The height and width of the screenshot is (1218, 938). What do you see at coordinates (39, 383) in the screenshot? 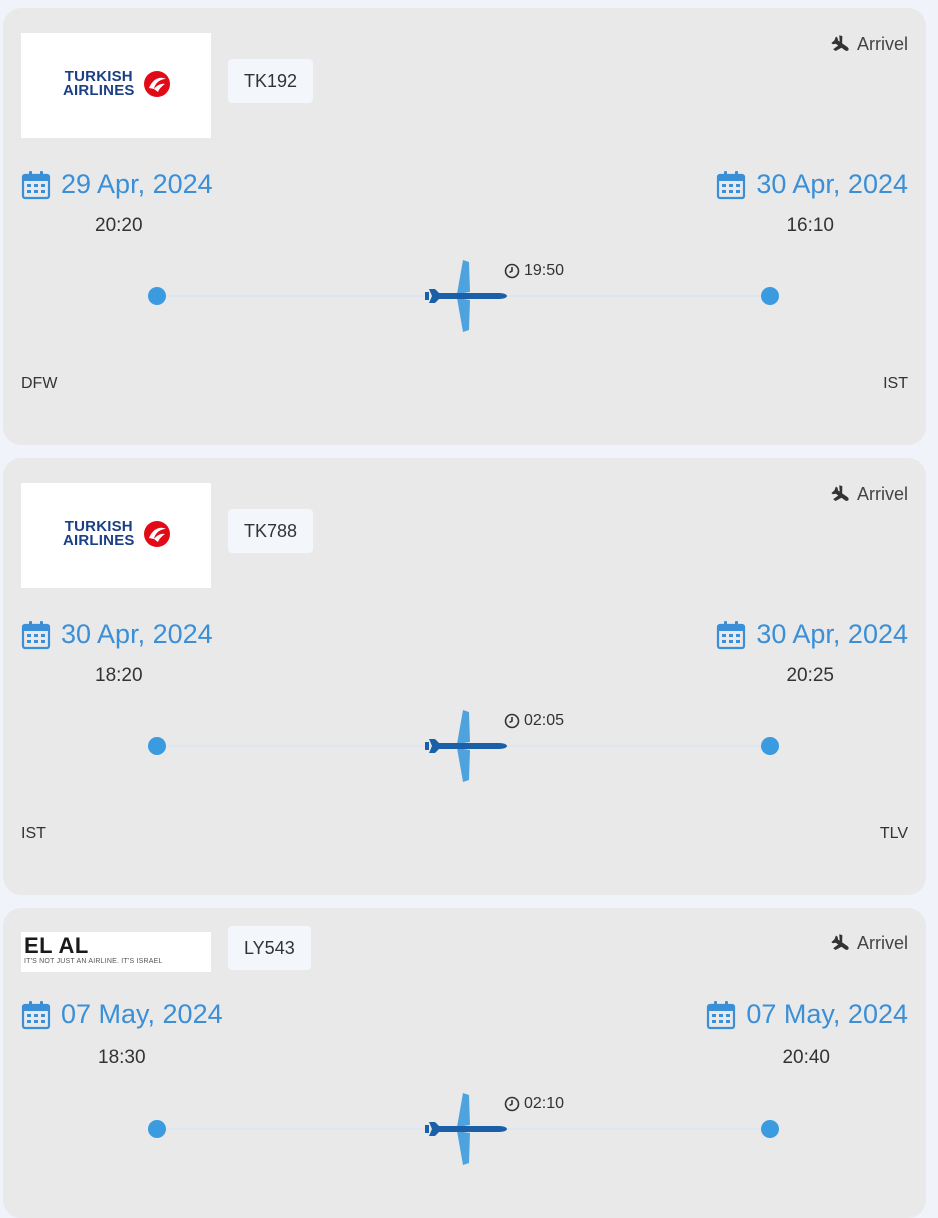
I see `departure-airport: DFW` at bounding box center [39, 383].